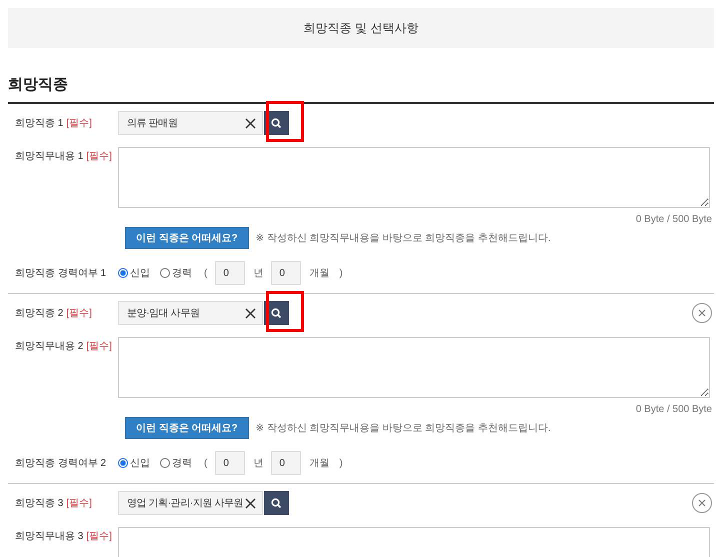 The height and width of the screenshot is (557, 720). Describe the element at coordinates (190, 123) in the screenshot. I see `job-field: 의류 판매원` at that location.